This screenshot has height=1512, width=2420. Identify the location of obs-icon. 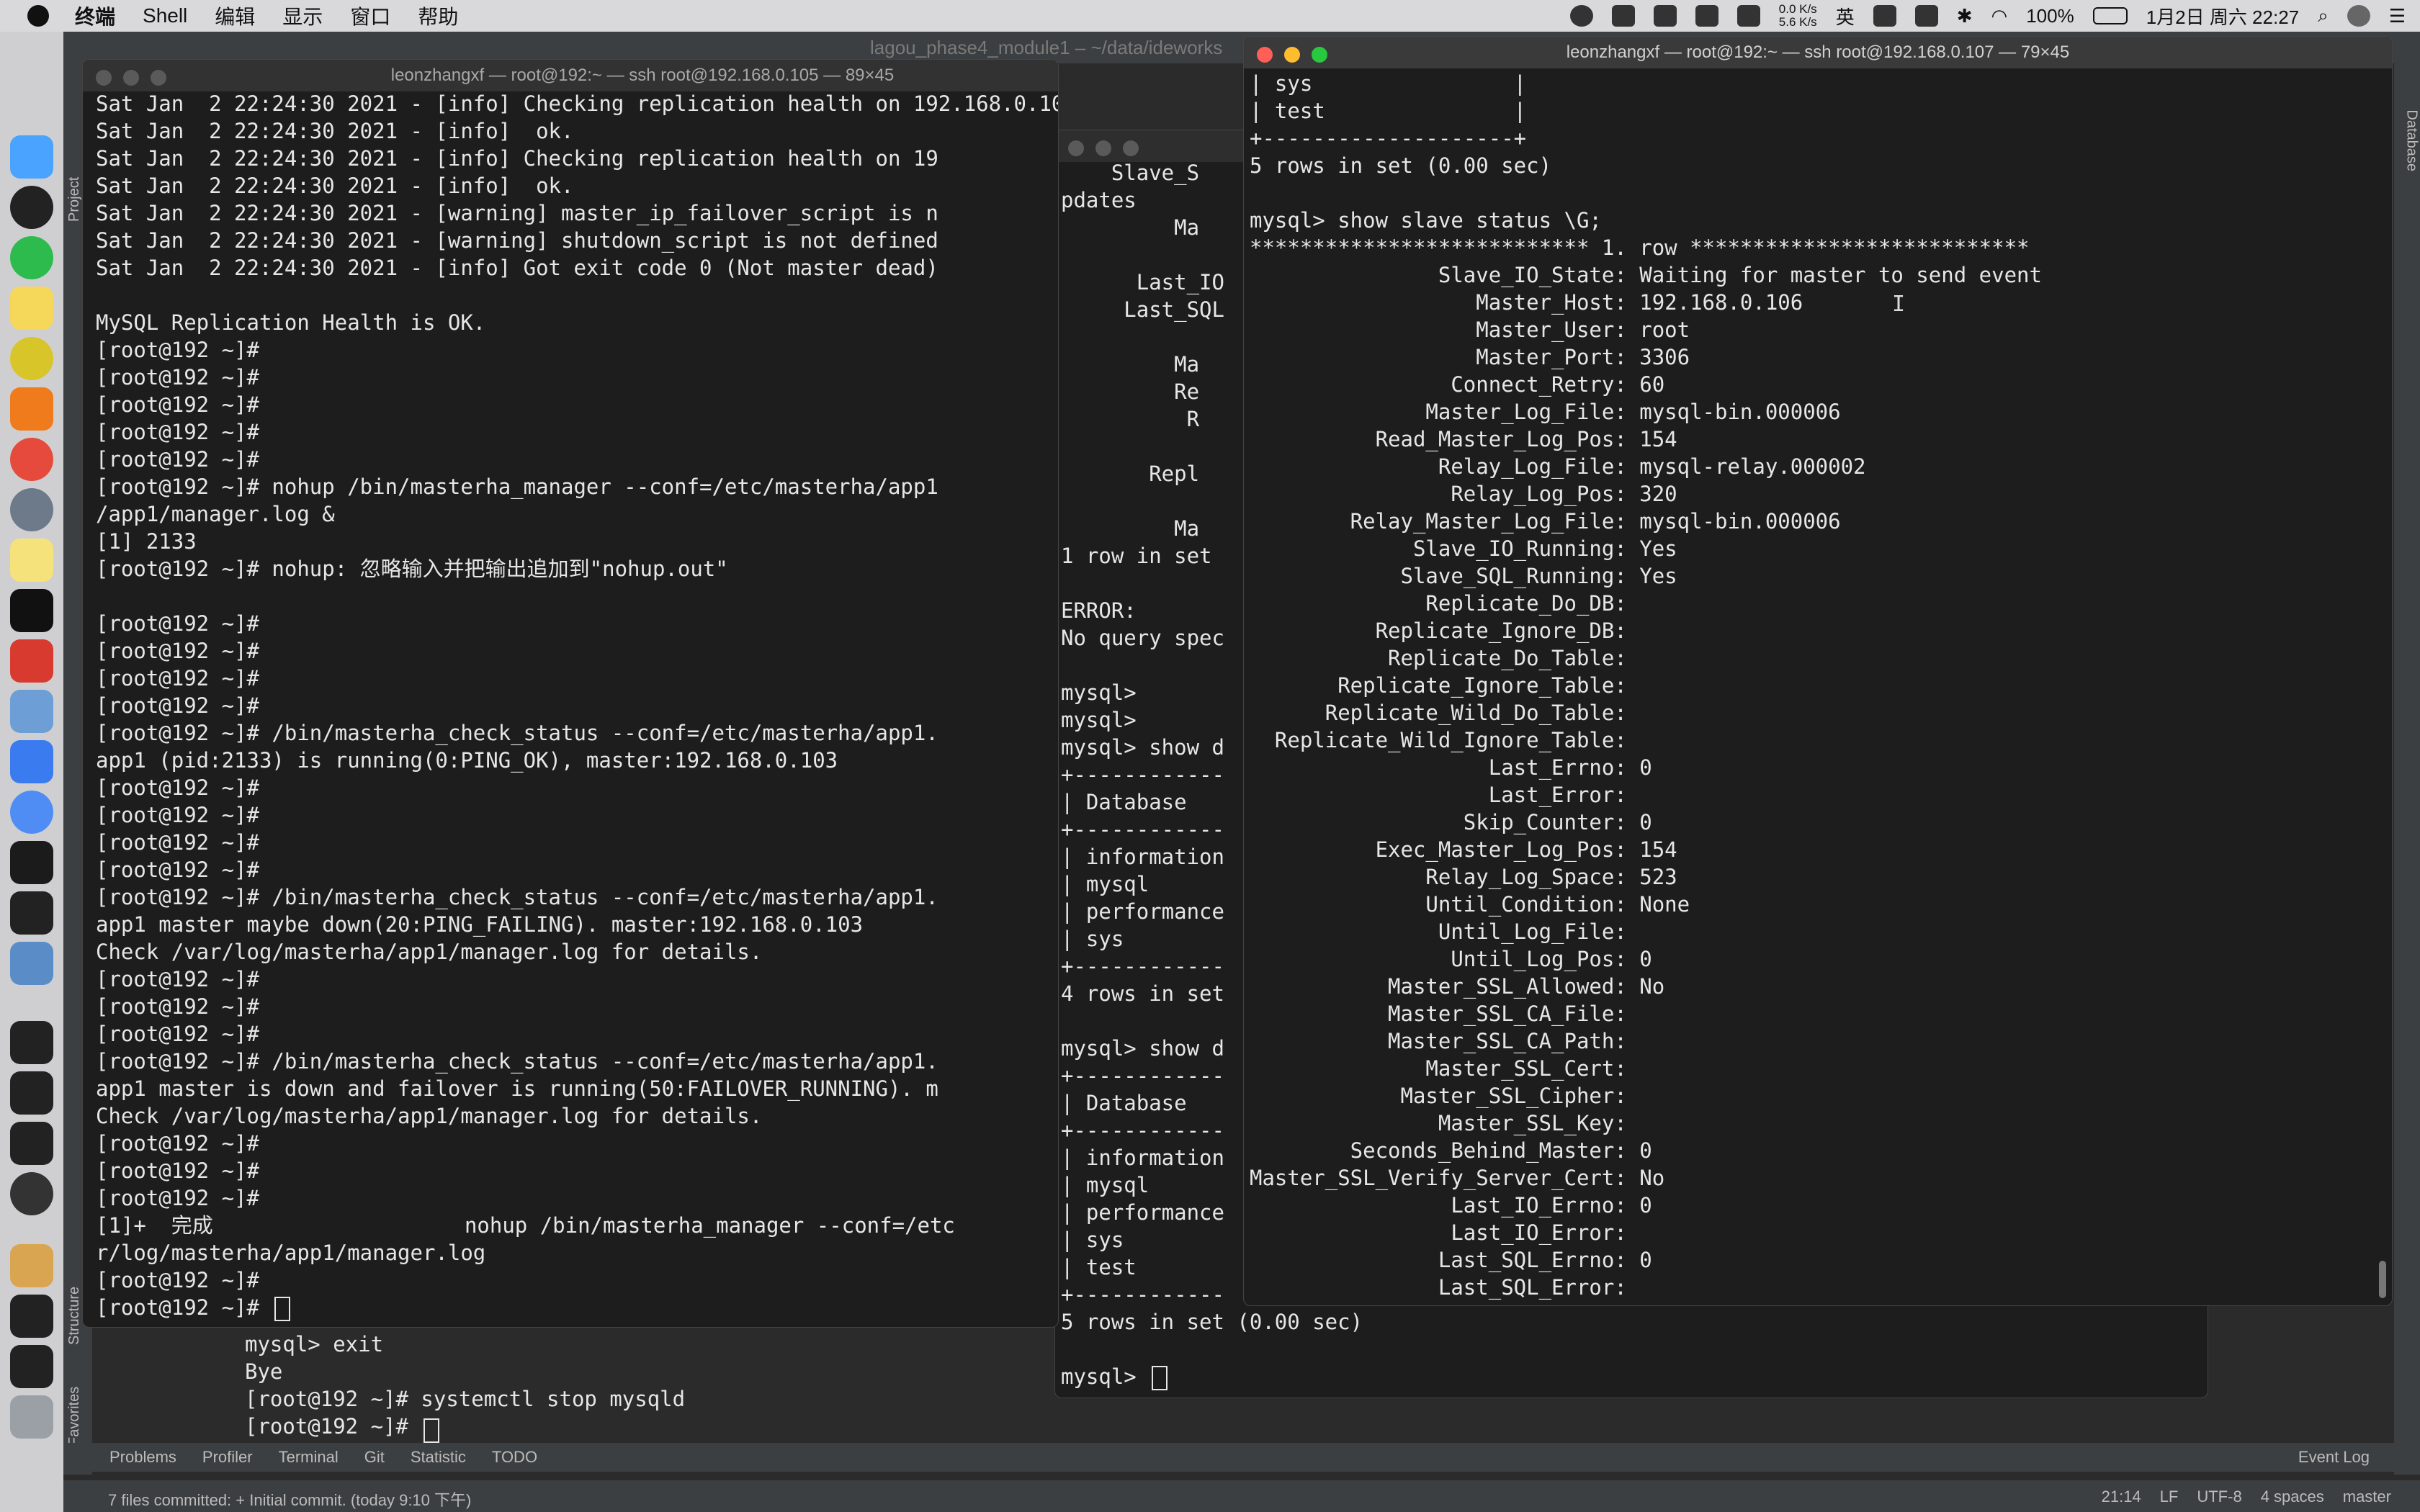
(31, 1193).